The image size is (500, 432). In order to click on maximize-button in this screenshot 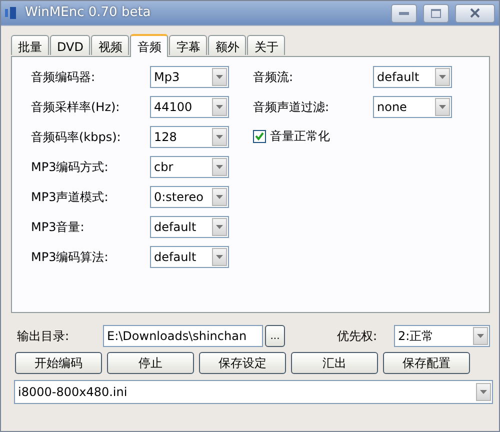, I will do `click(436, 13)`.